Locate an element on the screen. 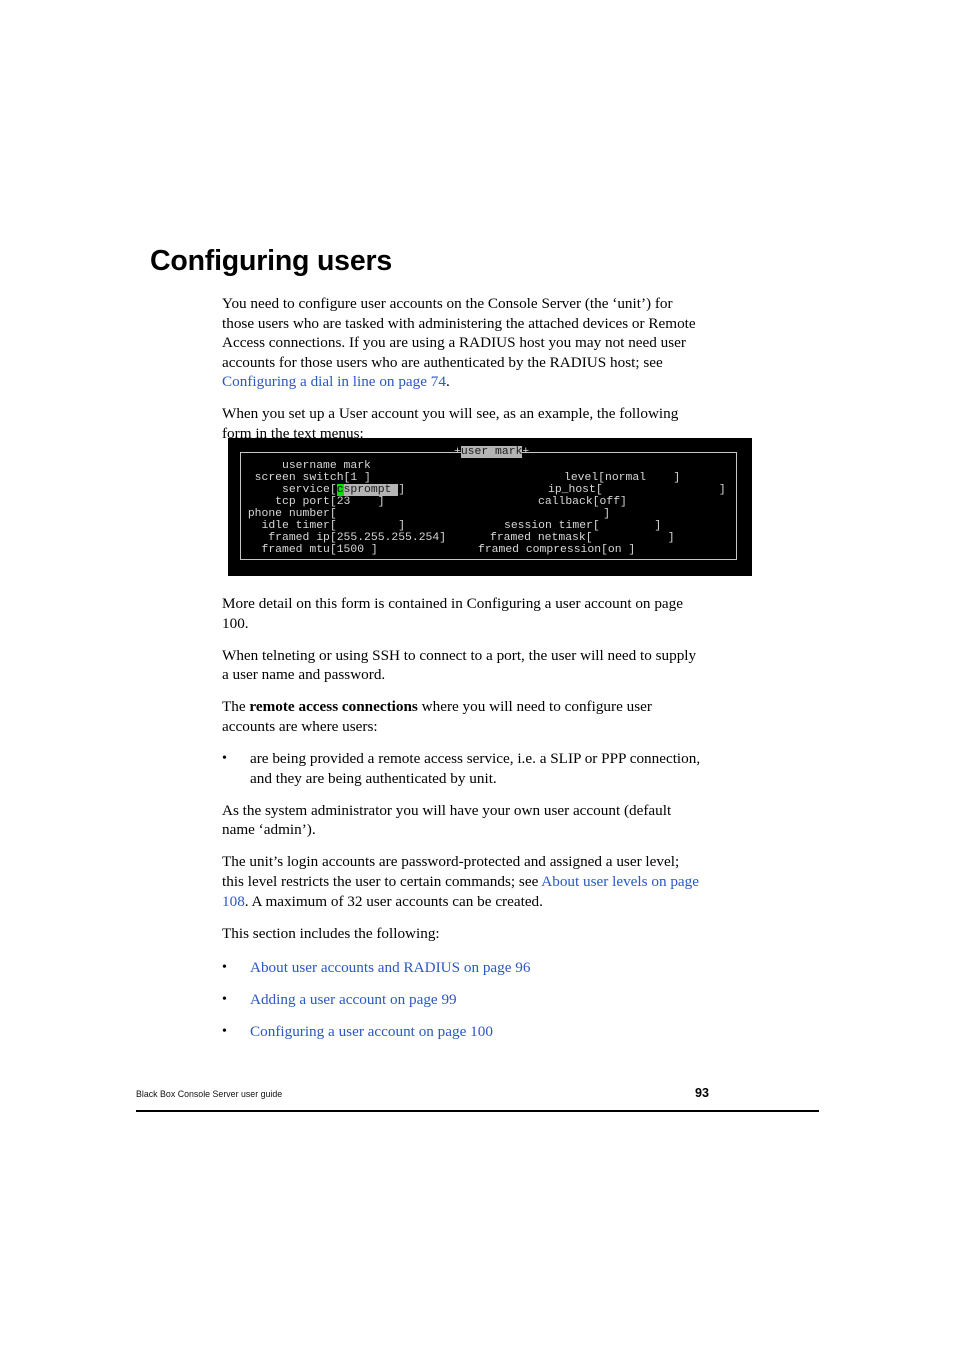 Image resolution: width=954 pixels, height=1351 pixels. terminal-session-timer-field: session timer[ ] is located at coordinates (583, 526).